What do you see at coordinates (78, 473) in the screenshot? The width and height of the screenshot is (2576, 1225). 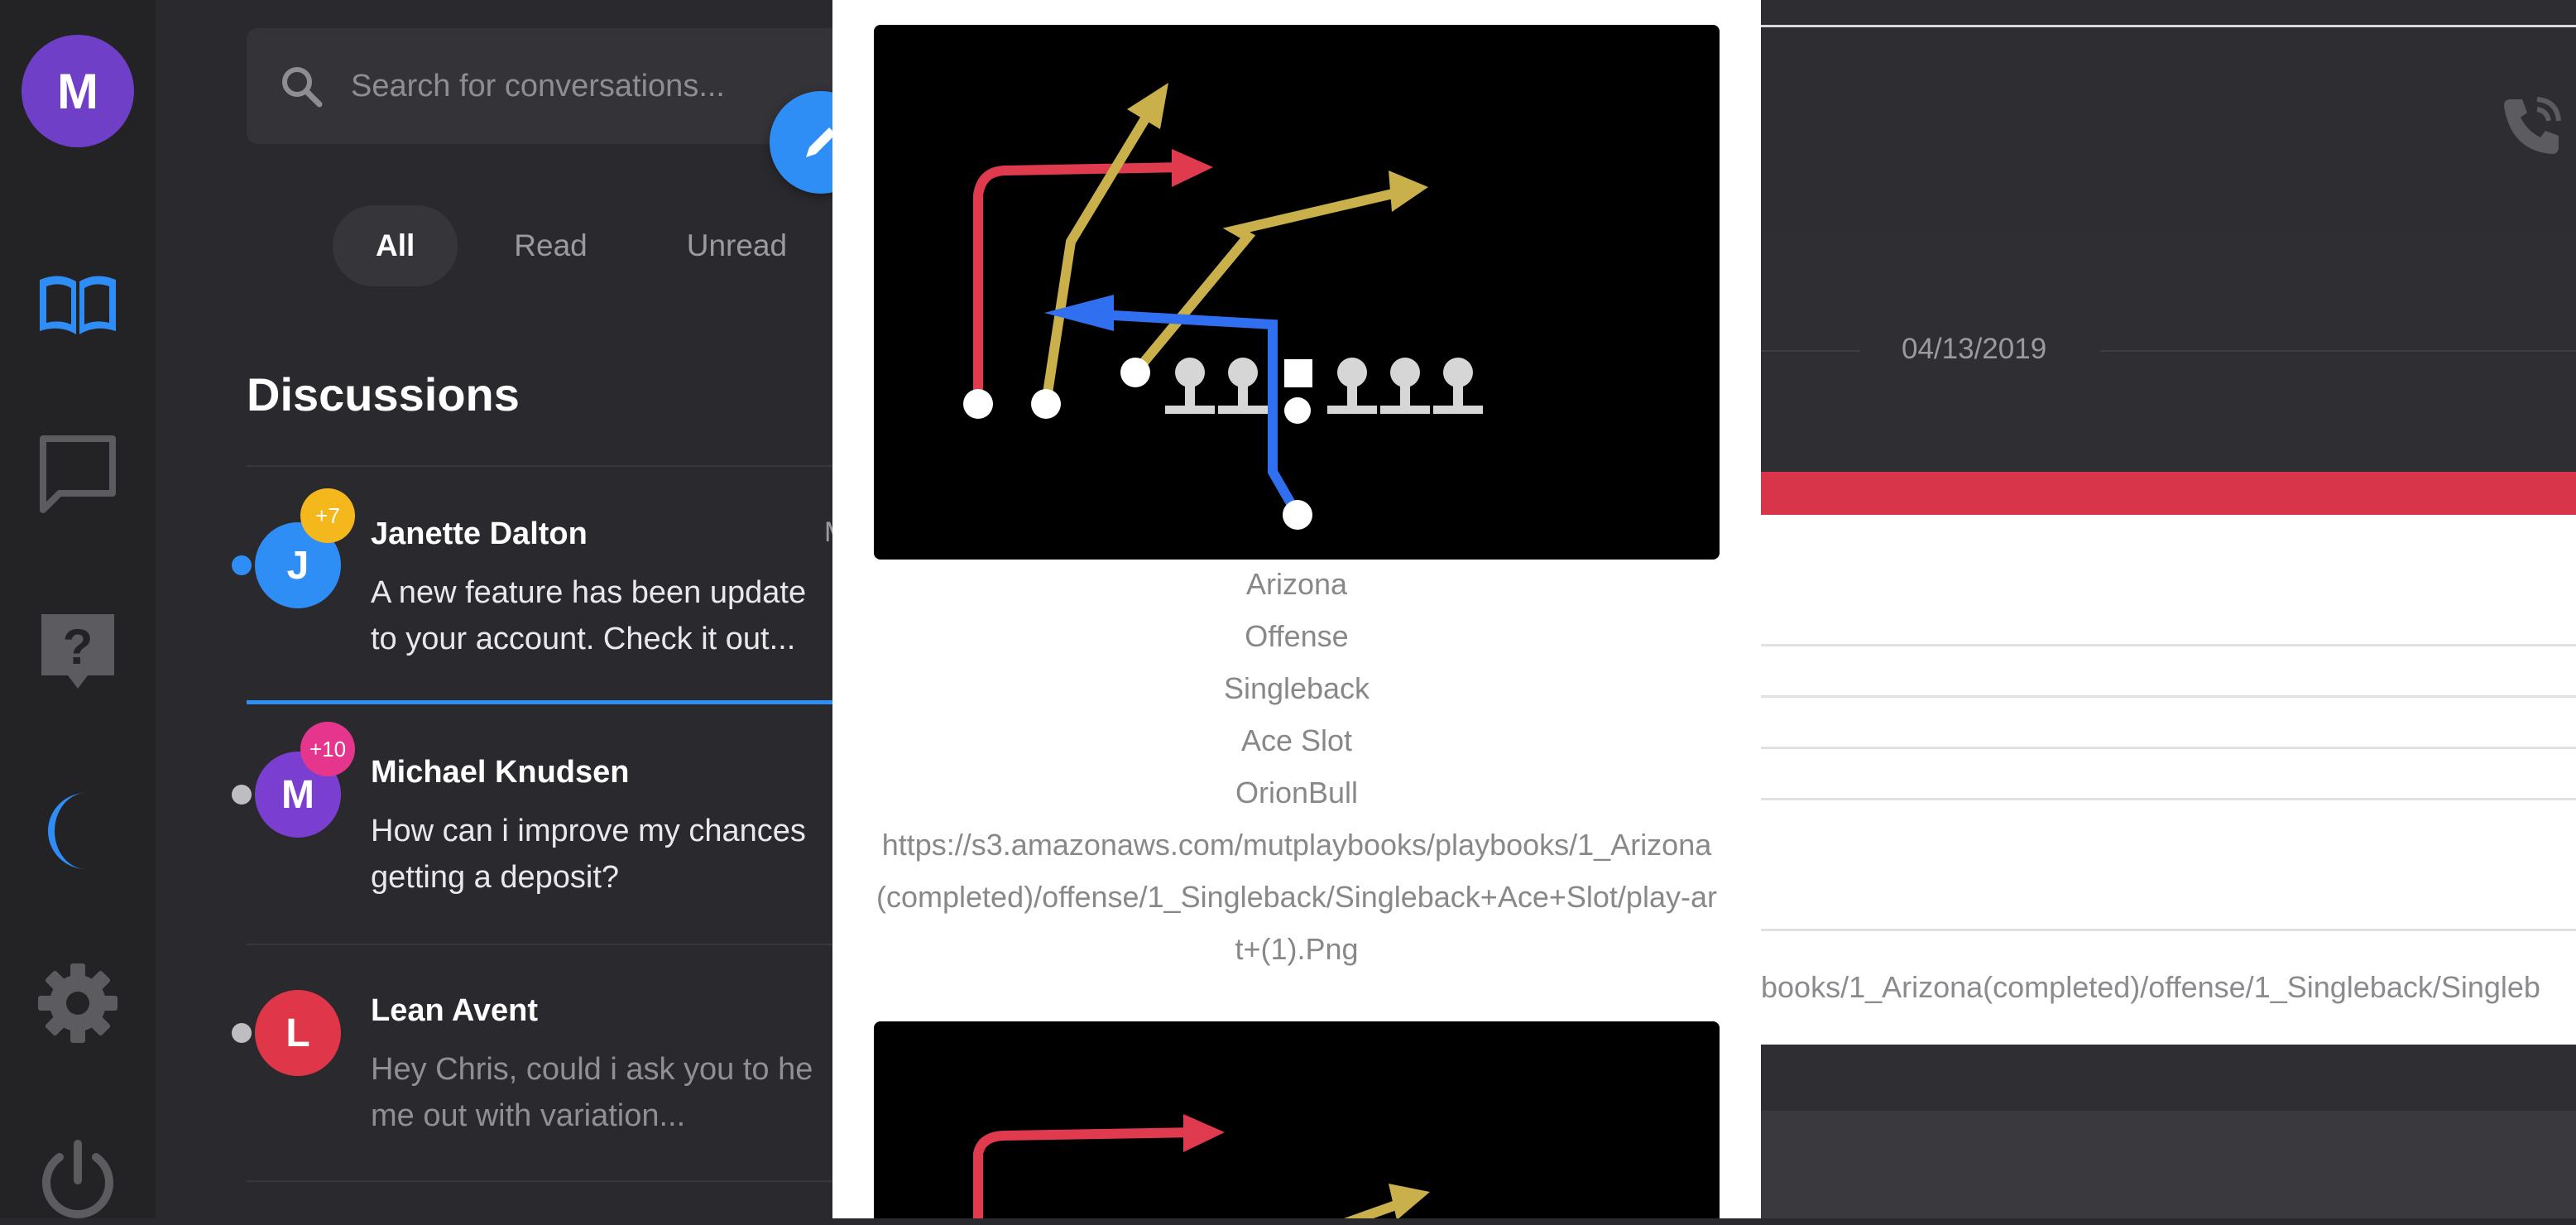 I see `chat-icon` at bounding box center [78, 473].